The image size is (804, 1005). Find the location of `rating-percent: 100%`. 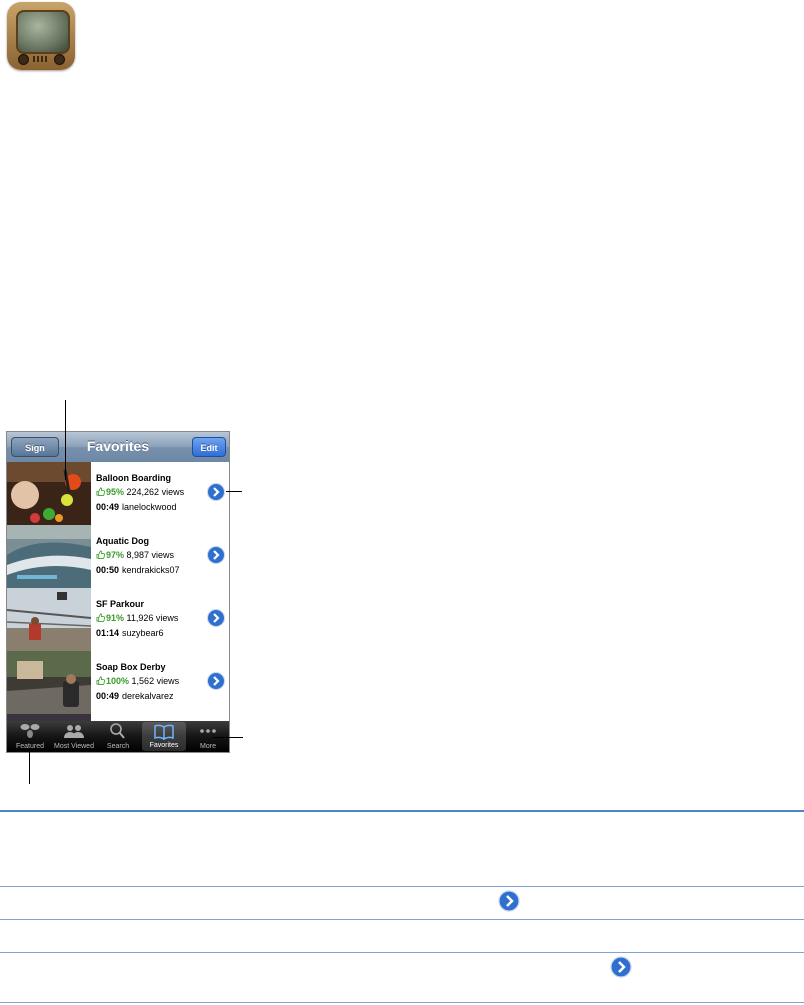

rating-percent: 100% is located at coordinates (118, 681).